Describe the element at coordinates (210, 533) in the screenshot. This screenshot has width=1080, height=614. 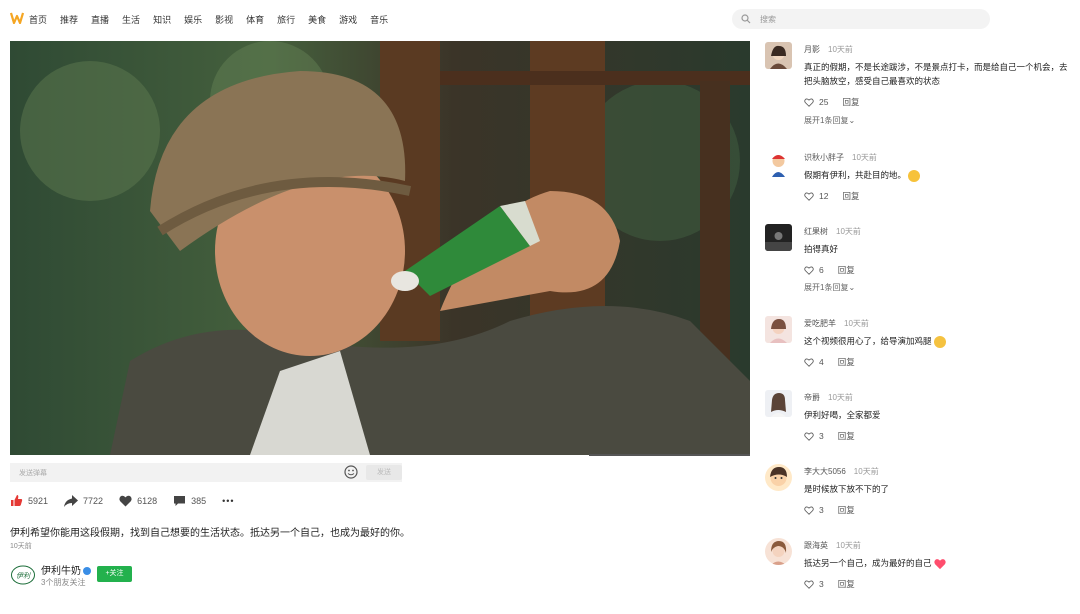
I see `video-description: 伊利希望你能用这段假期，找到自己想要的生活状态。抵达另一个自己，也成为最好的你。` at that location.